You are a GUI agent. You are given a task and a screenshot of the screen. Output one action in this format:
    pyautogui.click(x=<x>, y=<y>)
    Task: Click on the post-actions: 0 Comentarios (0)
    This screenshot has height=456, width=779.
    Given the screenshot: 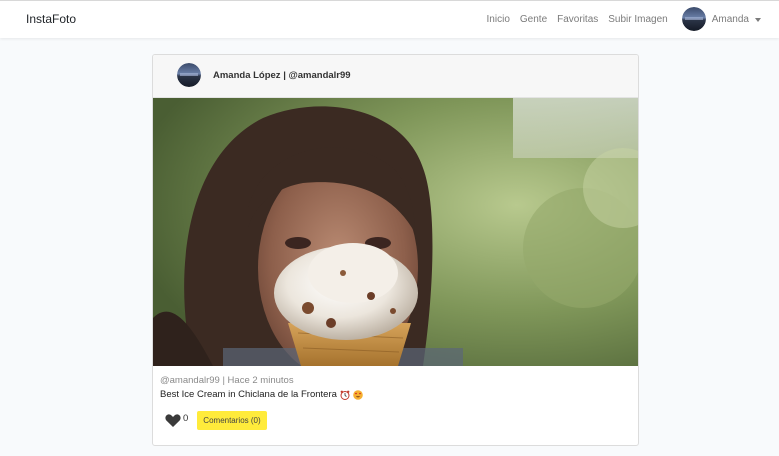 What is the action you would take?
    pyautogui.click(x=216, y=420)
    